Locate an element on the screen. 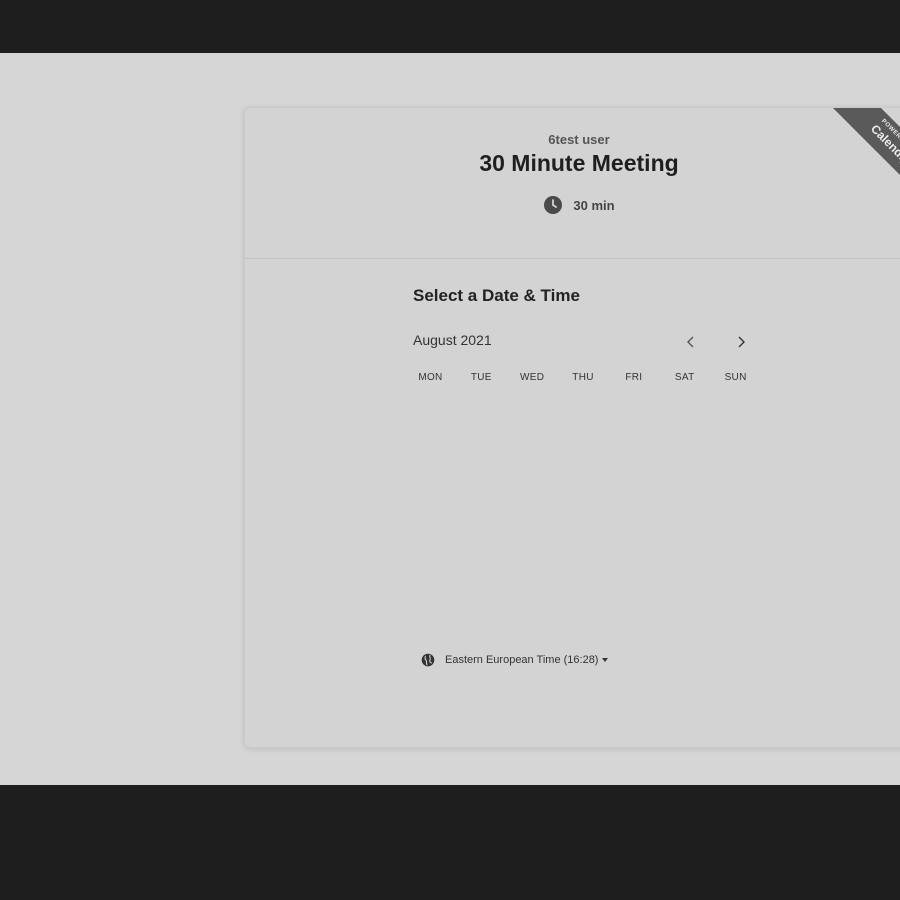  weekday-thu: THU is located at coordinates (583, 377).